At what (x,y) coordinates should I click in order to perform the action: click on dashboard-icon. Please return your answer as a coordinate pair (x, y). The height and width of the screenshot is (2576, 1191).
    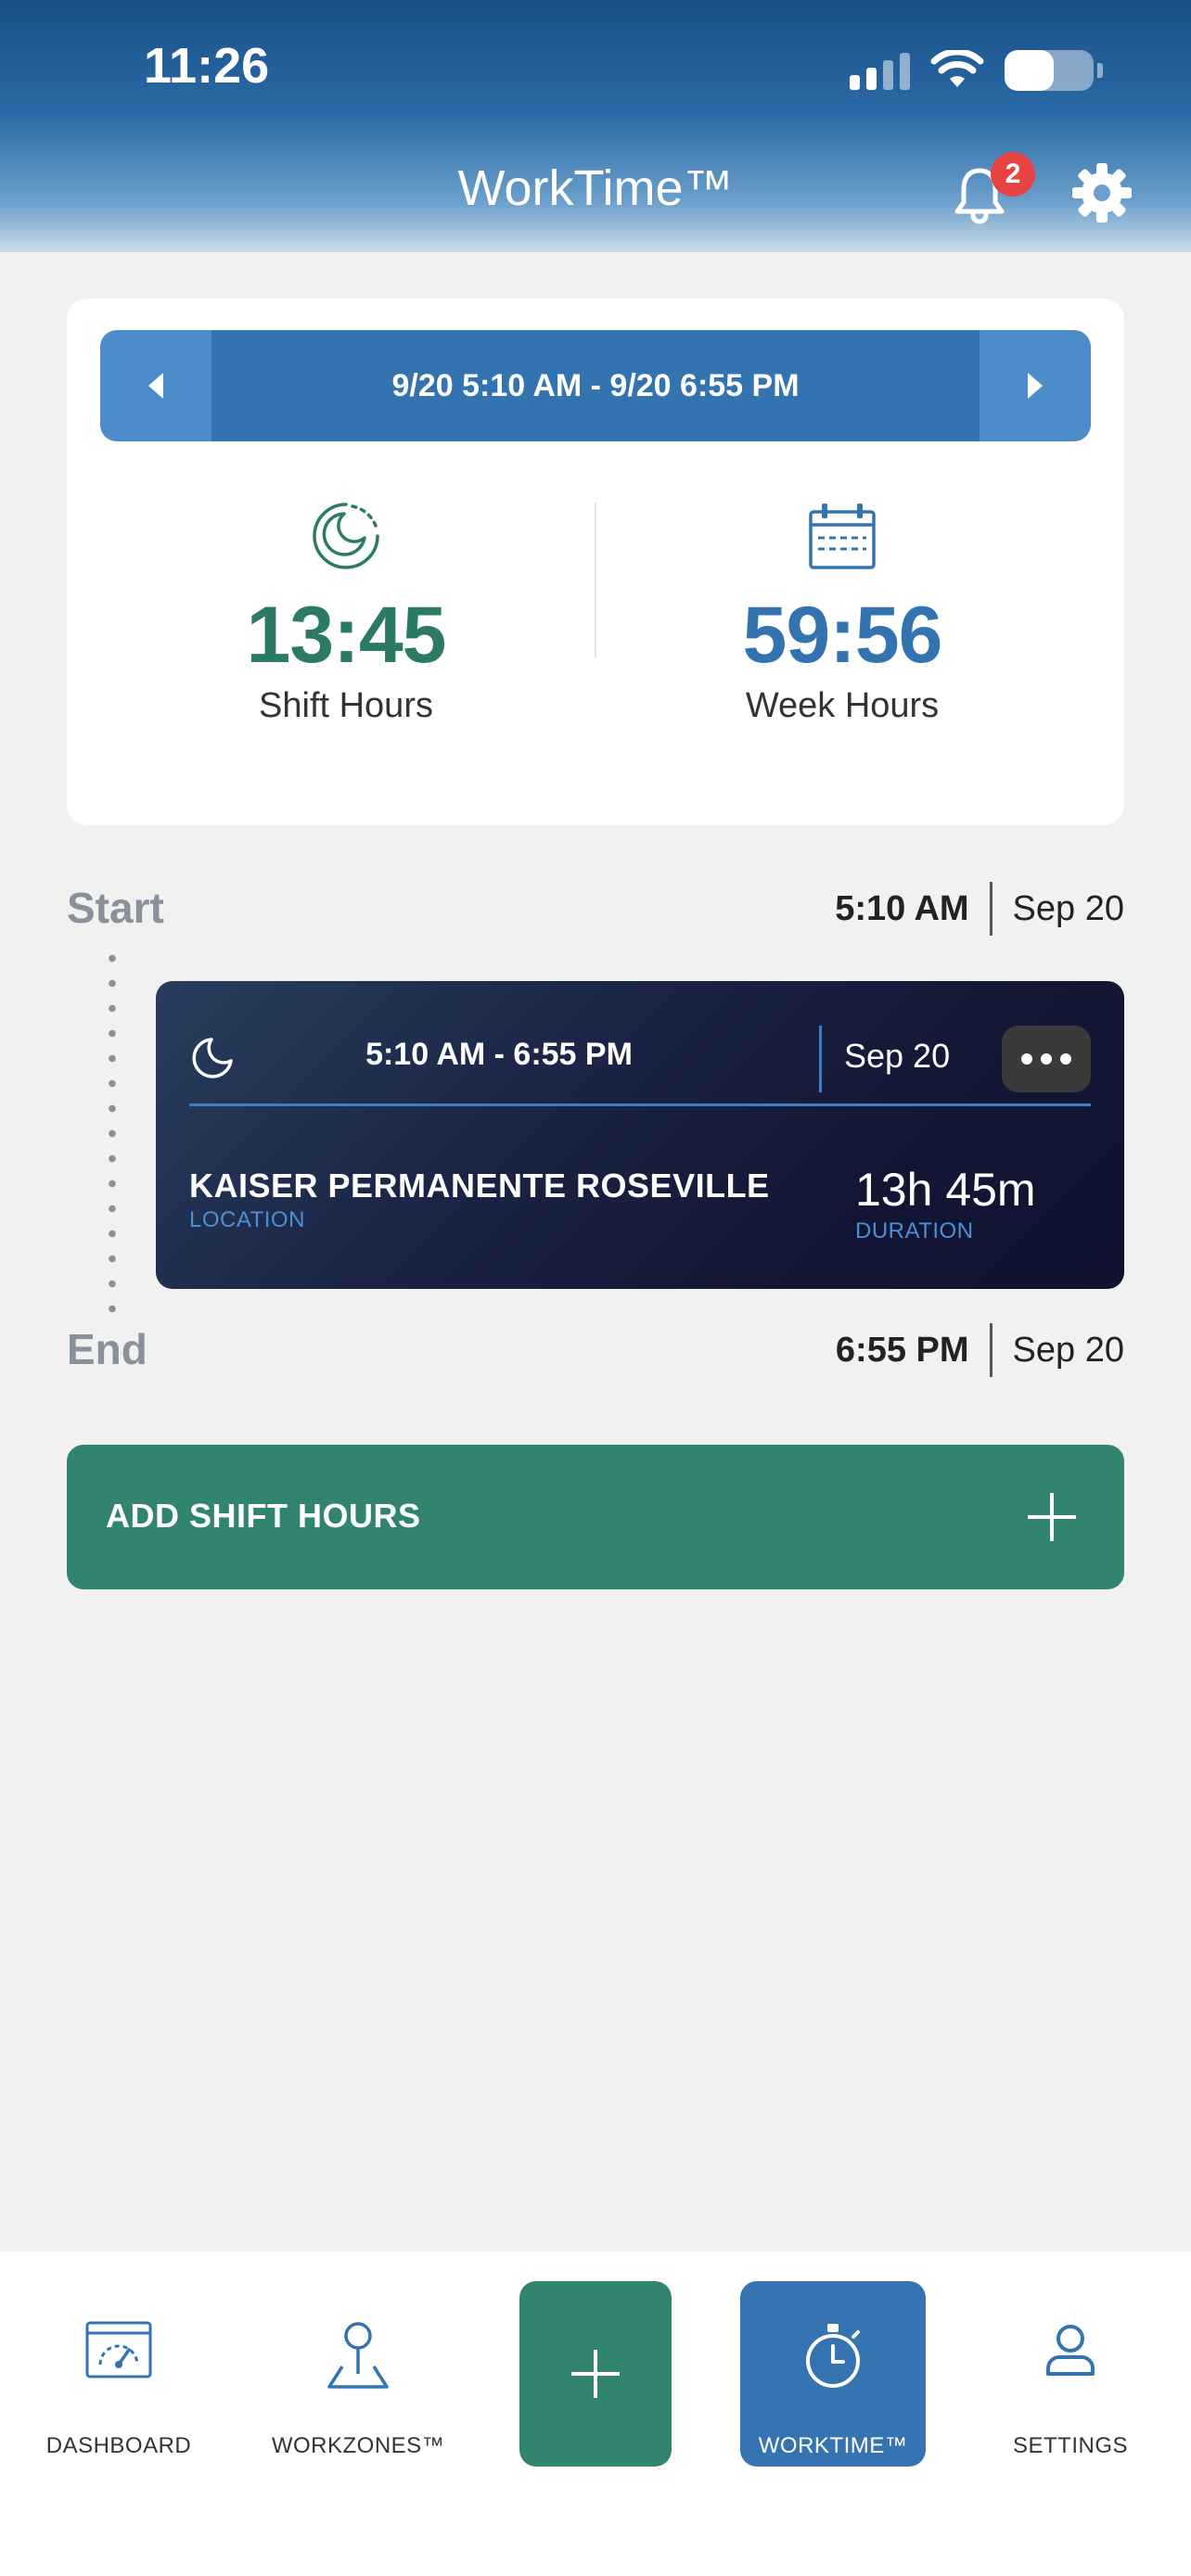
    Looking at the image, I should click on (118, 2350).